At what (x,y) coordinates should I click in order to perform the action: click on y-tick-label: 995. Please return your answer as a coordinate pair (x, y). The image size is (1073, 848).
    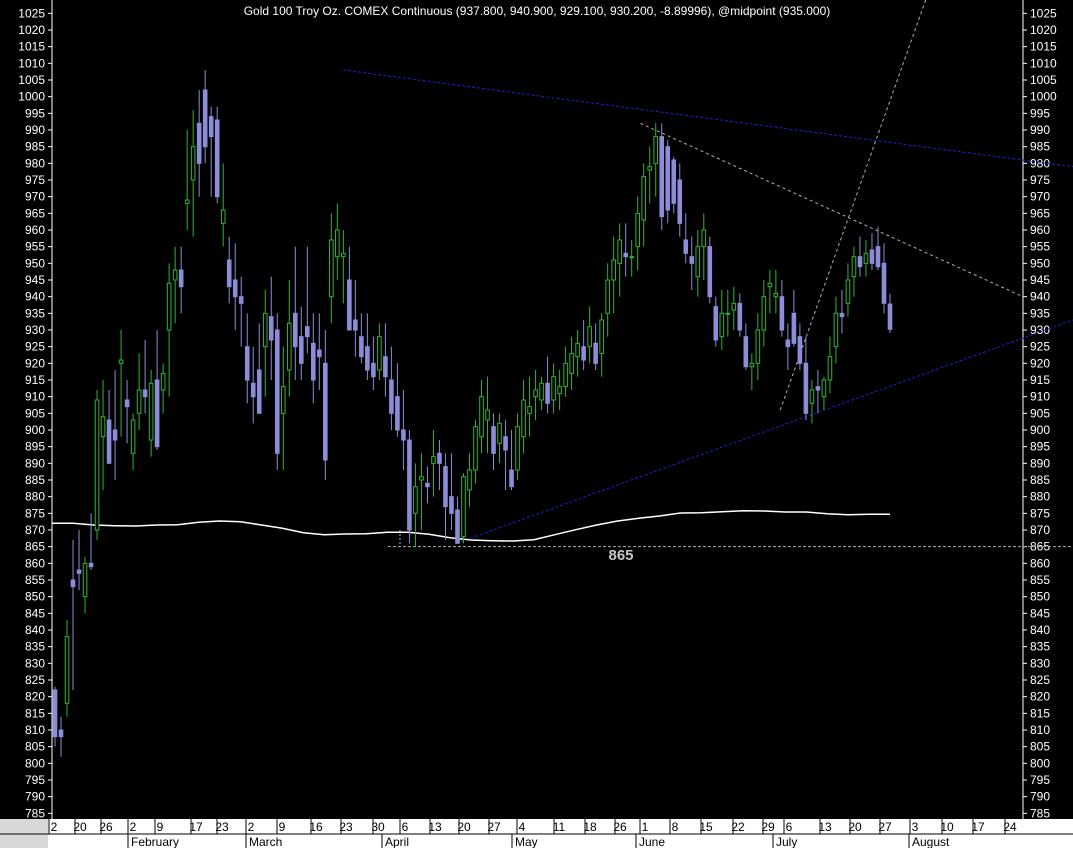
    Looking at the image, I should click on (1040, 113).